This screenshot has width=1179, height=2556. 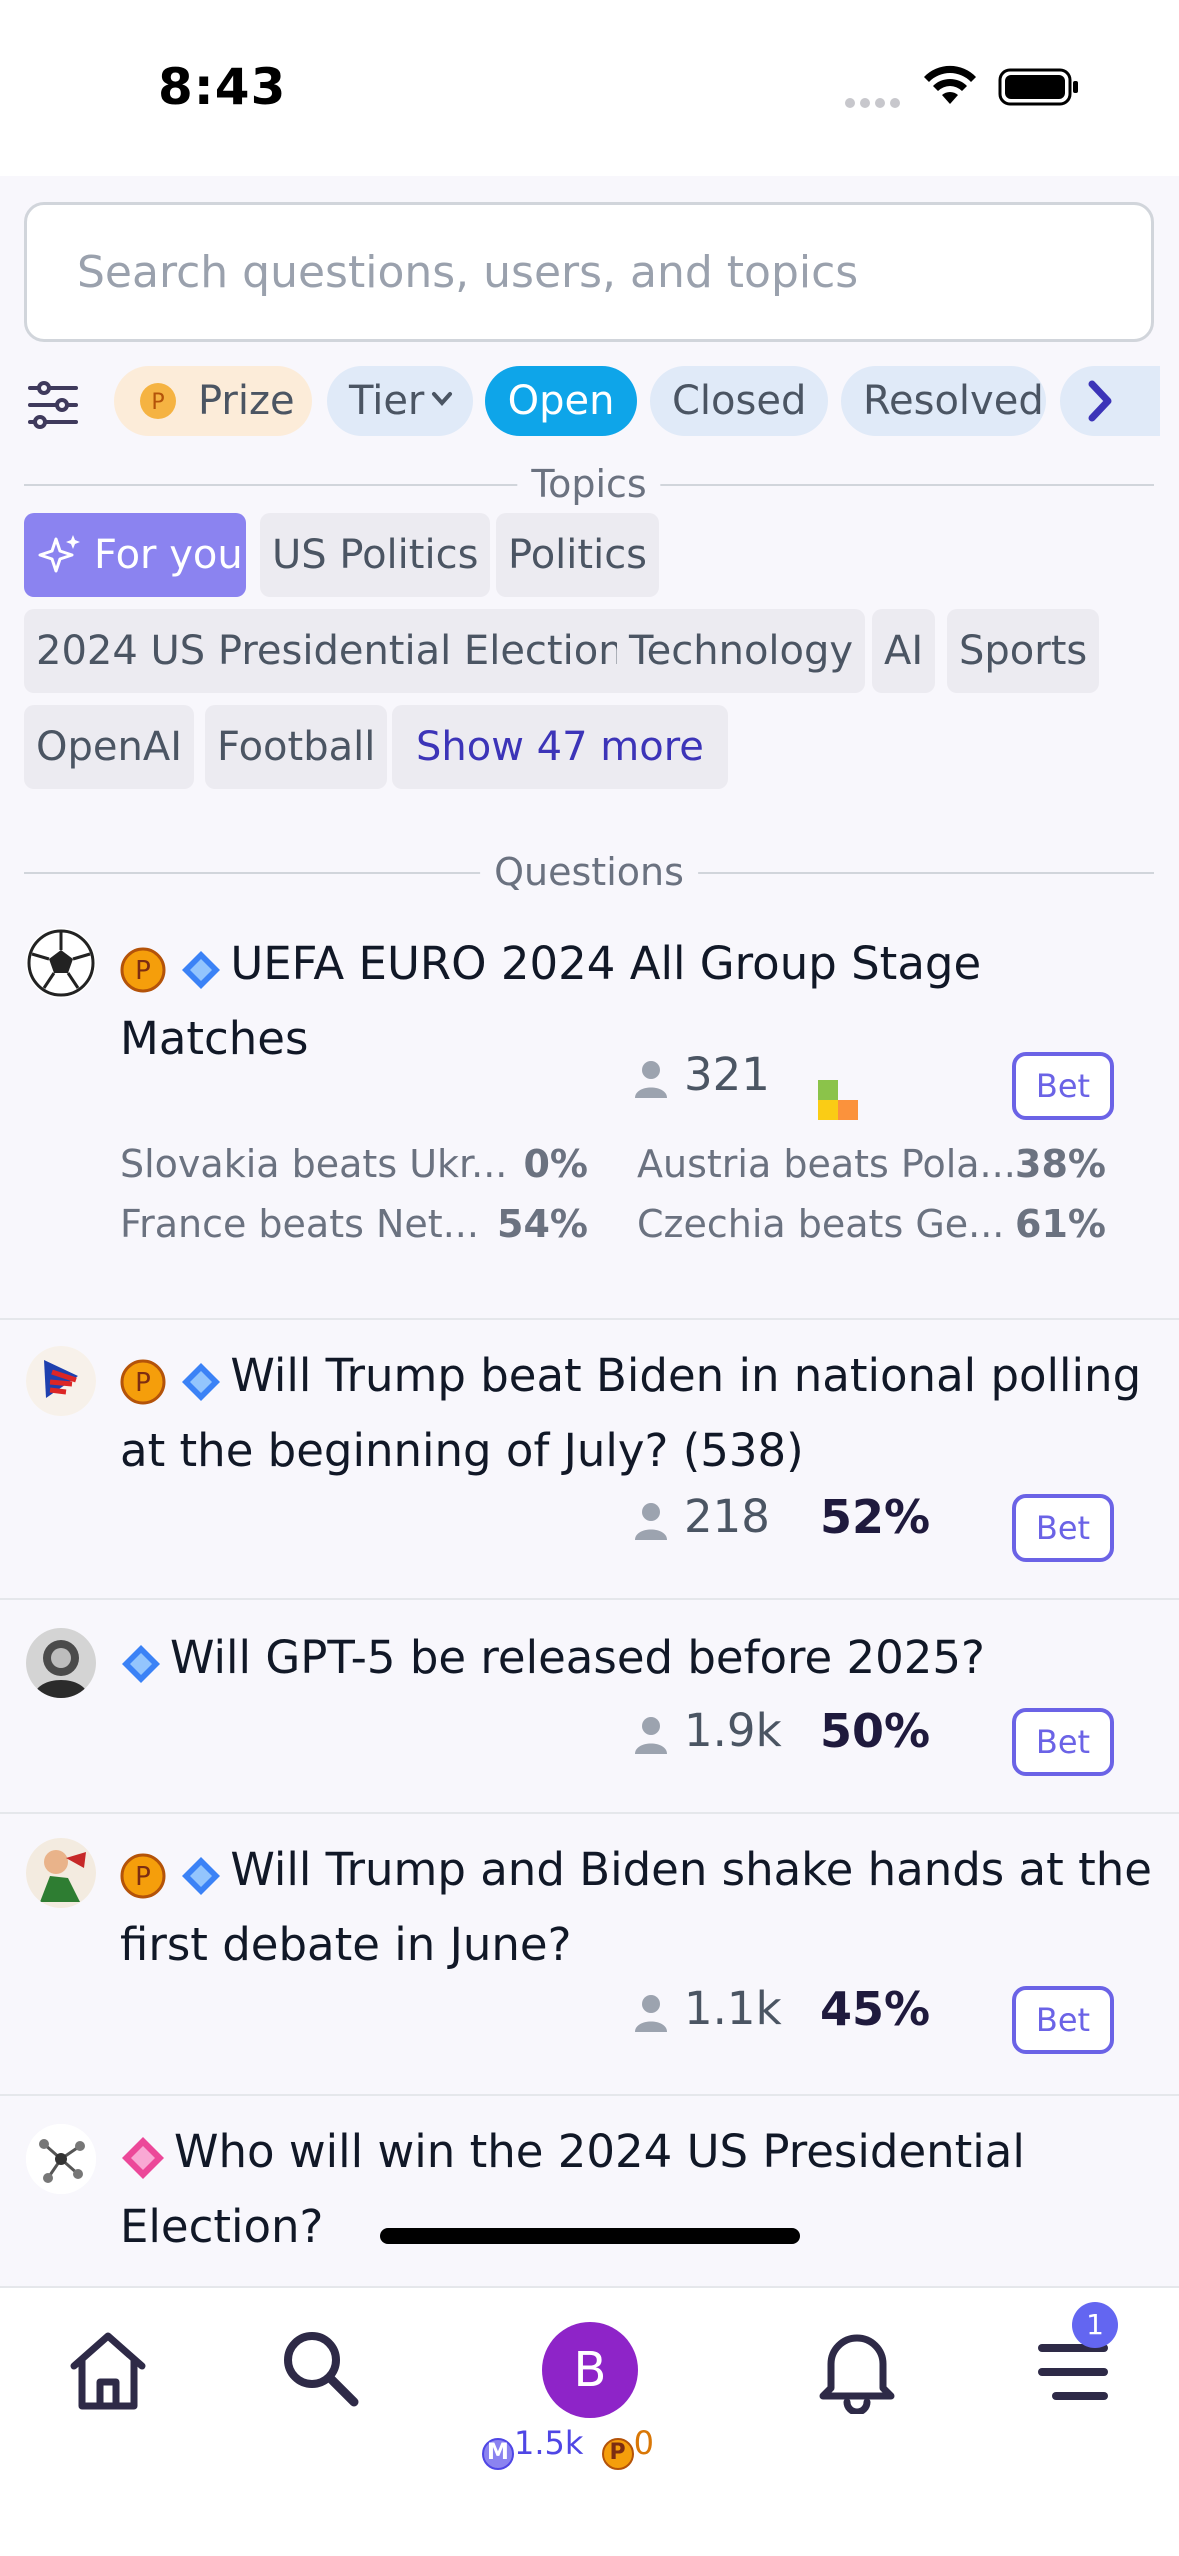 I want to click on filter-open-pill: Open, so click(x=561, y=401).